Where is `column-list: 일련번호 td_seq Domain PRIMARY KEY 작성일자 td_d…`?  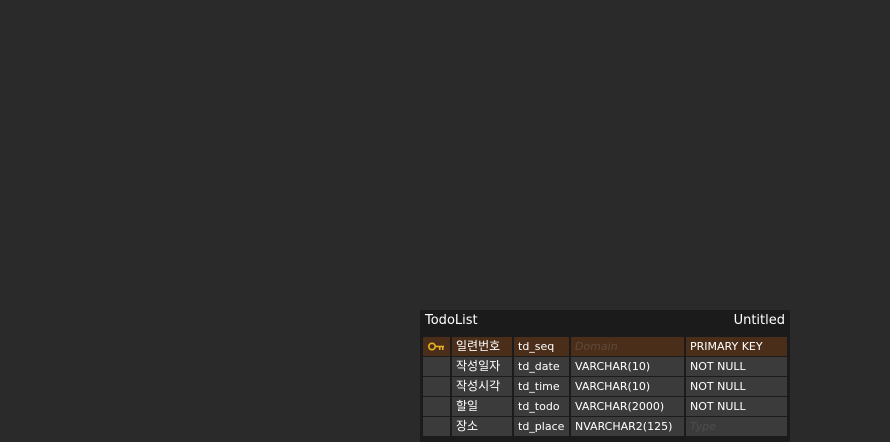 column-list: 일련번호 td_seq Domain PRIMARY KEY 작성일자 td_d… is located at coordinates (605, 387).